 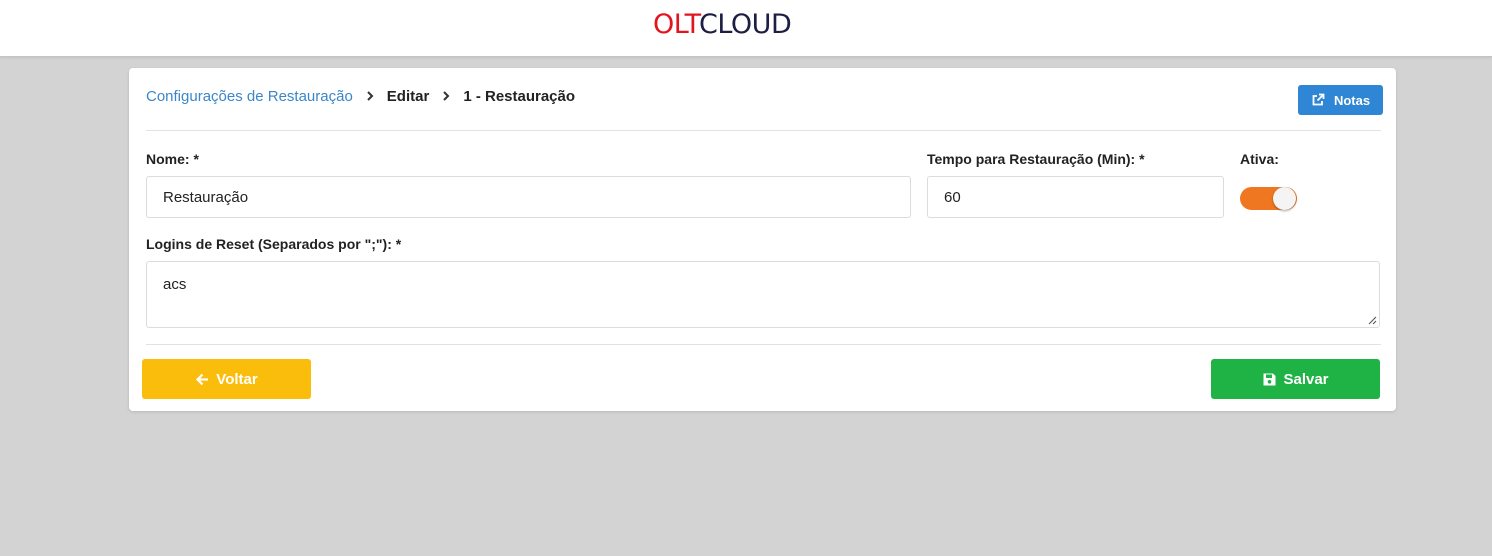 I want to click on resize-handle-icon, so click(x=1372, y=320).